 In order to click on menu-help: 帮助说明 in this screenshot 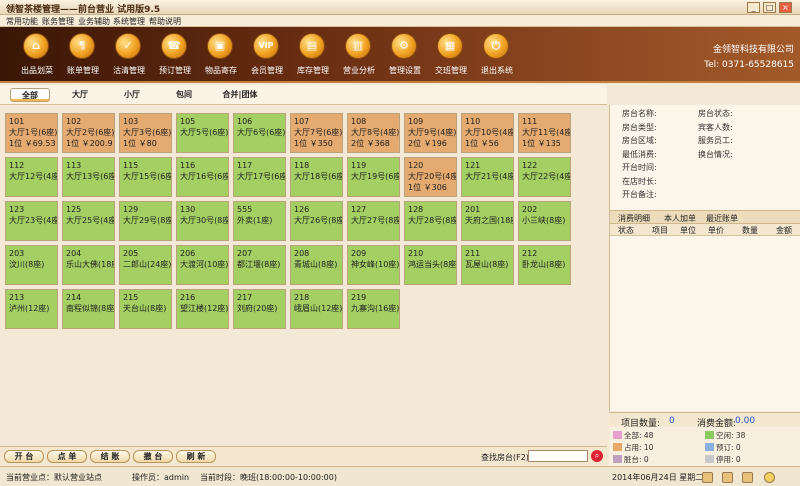, I will do `click(165, 21)`.